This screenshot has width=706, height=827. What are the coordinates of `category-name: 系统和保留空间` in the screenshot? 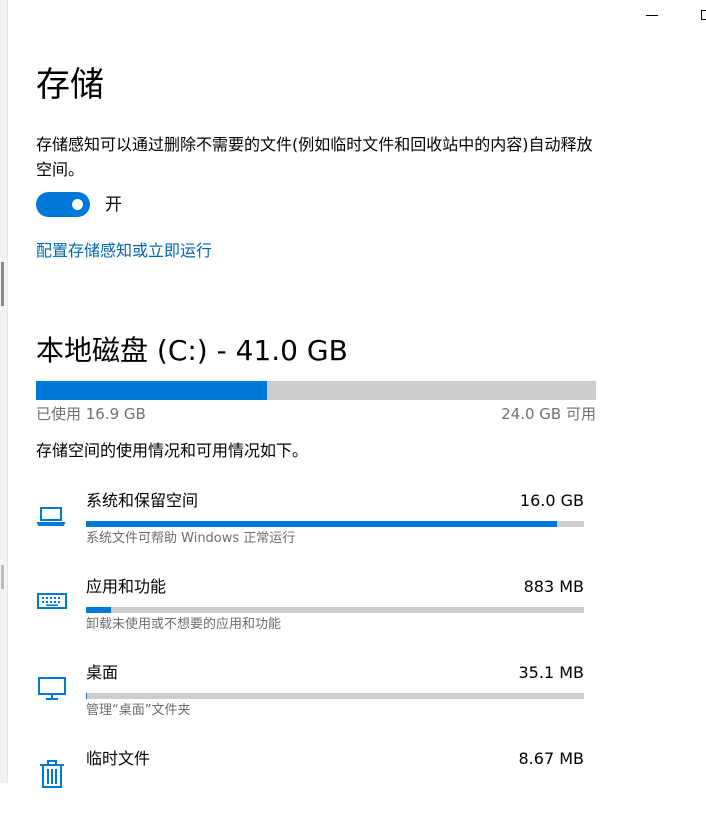 It's located at (142, 500).